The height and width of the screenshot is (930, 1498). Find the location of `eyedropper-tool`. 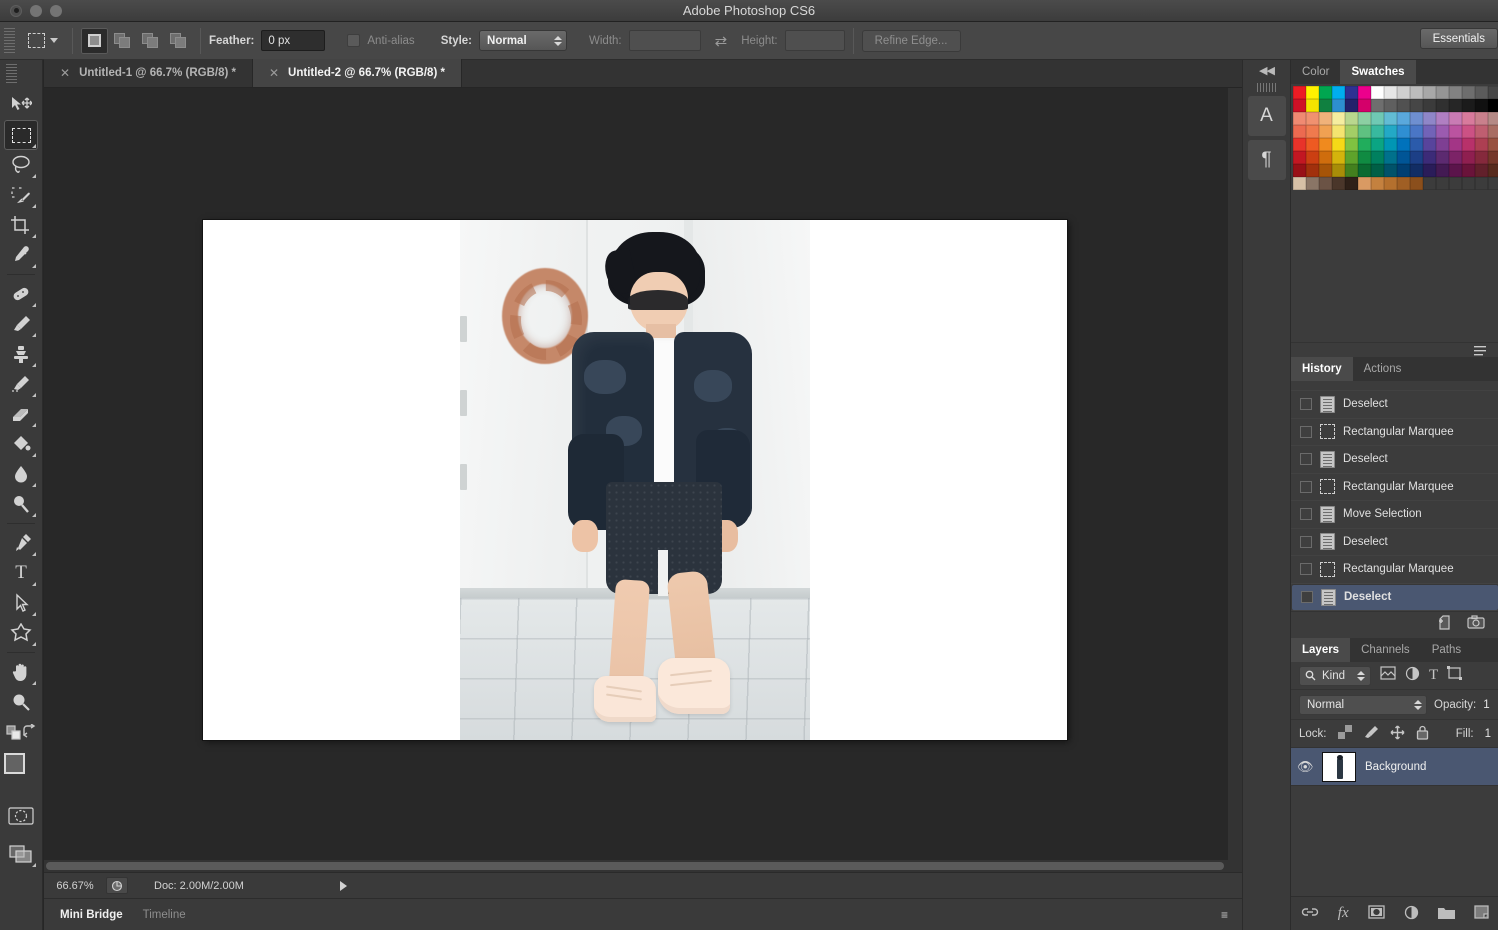

eyedropper-tool is located at coordinates (21, 255).